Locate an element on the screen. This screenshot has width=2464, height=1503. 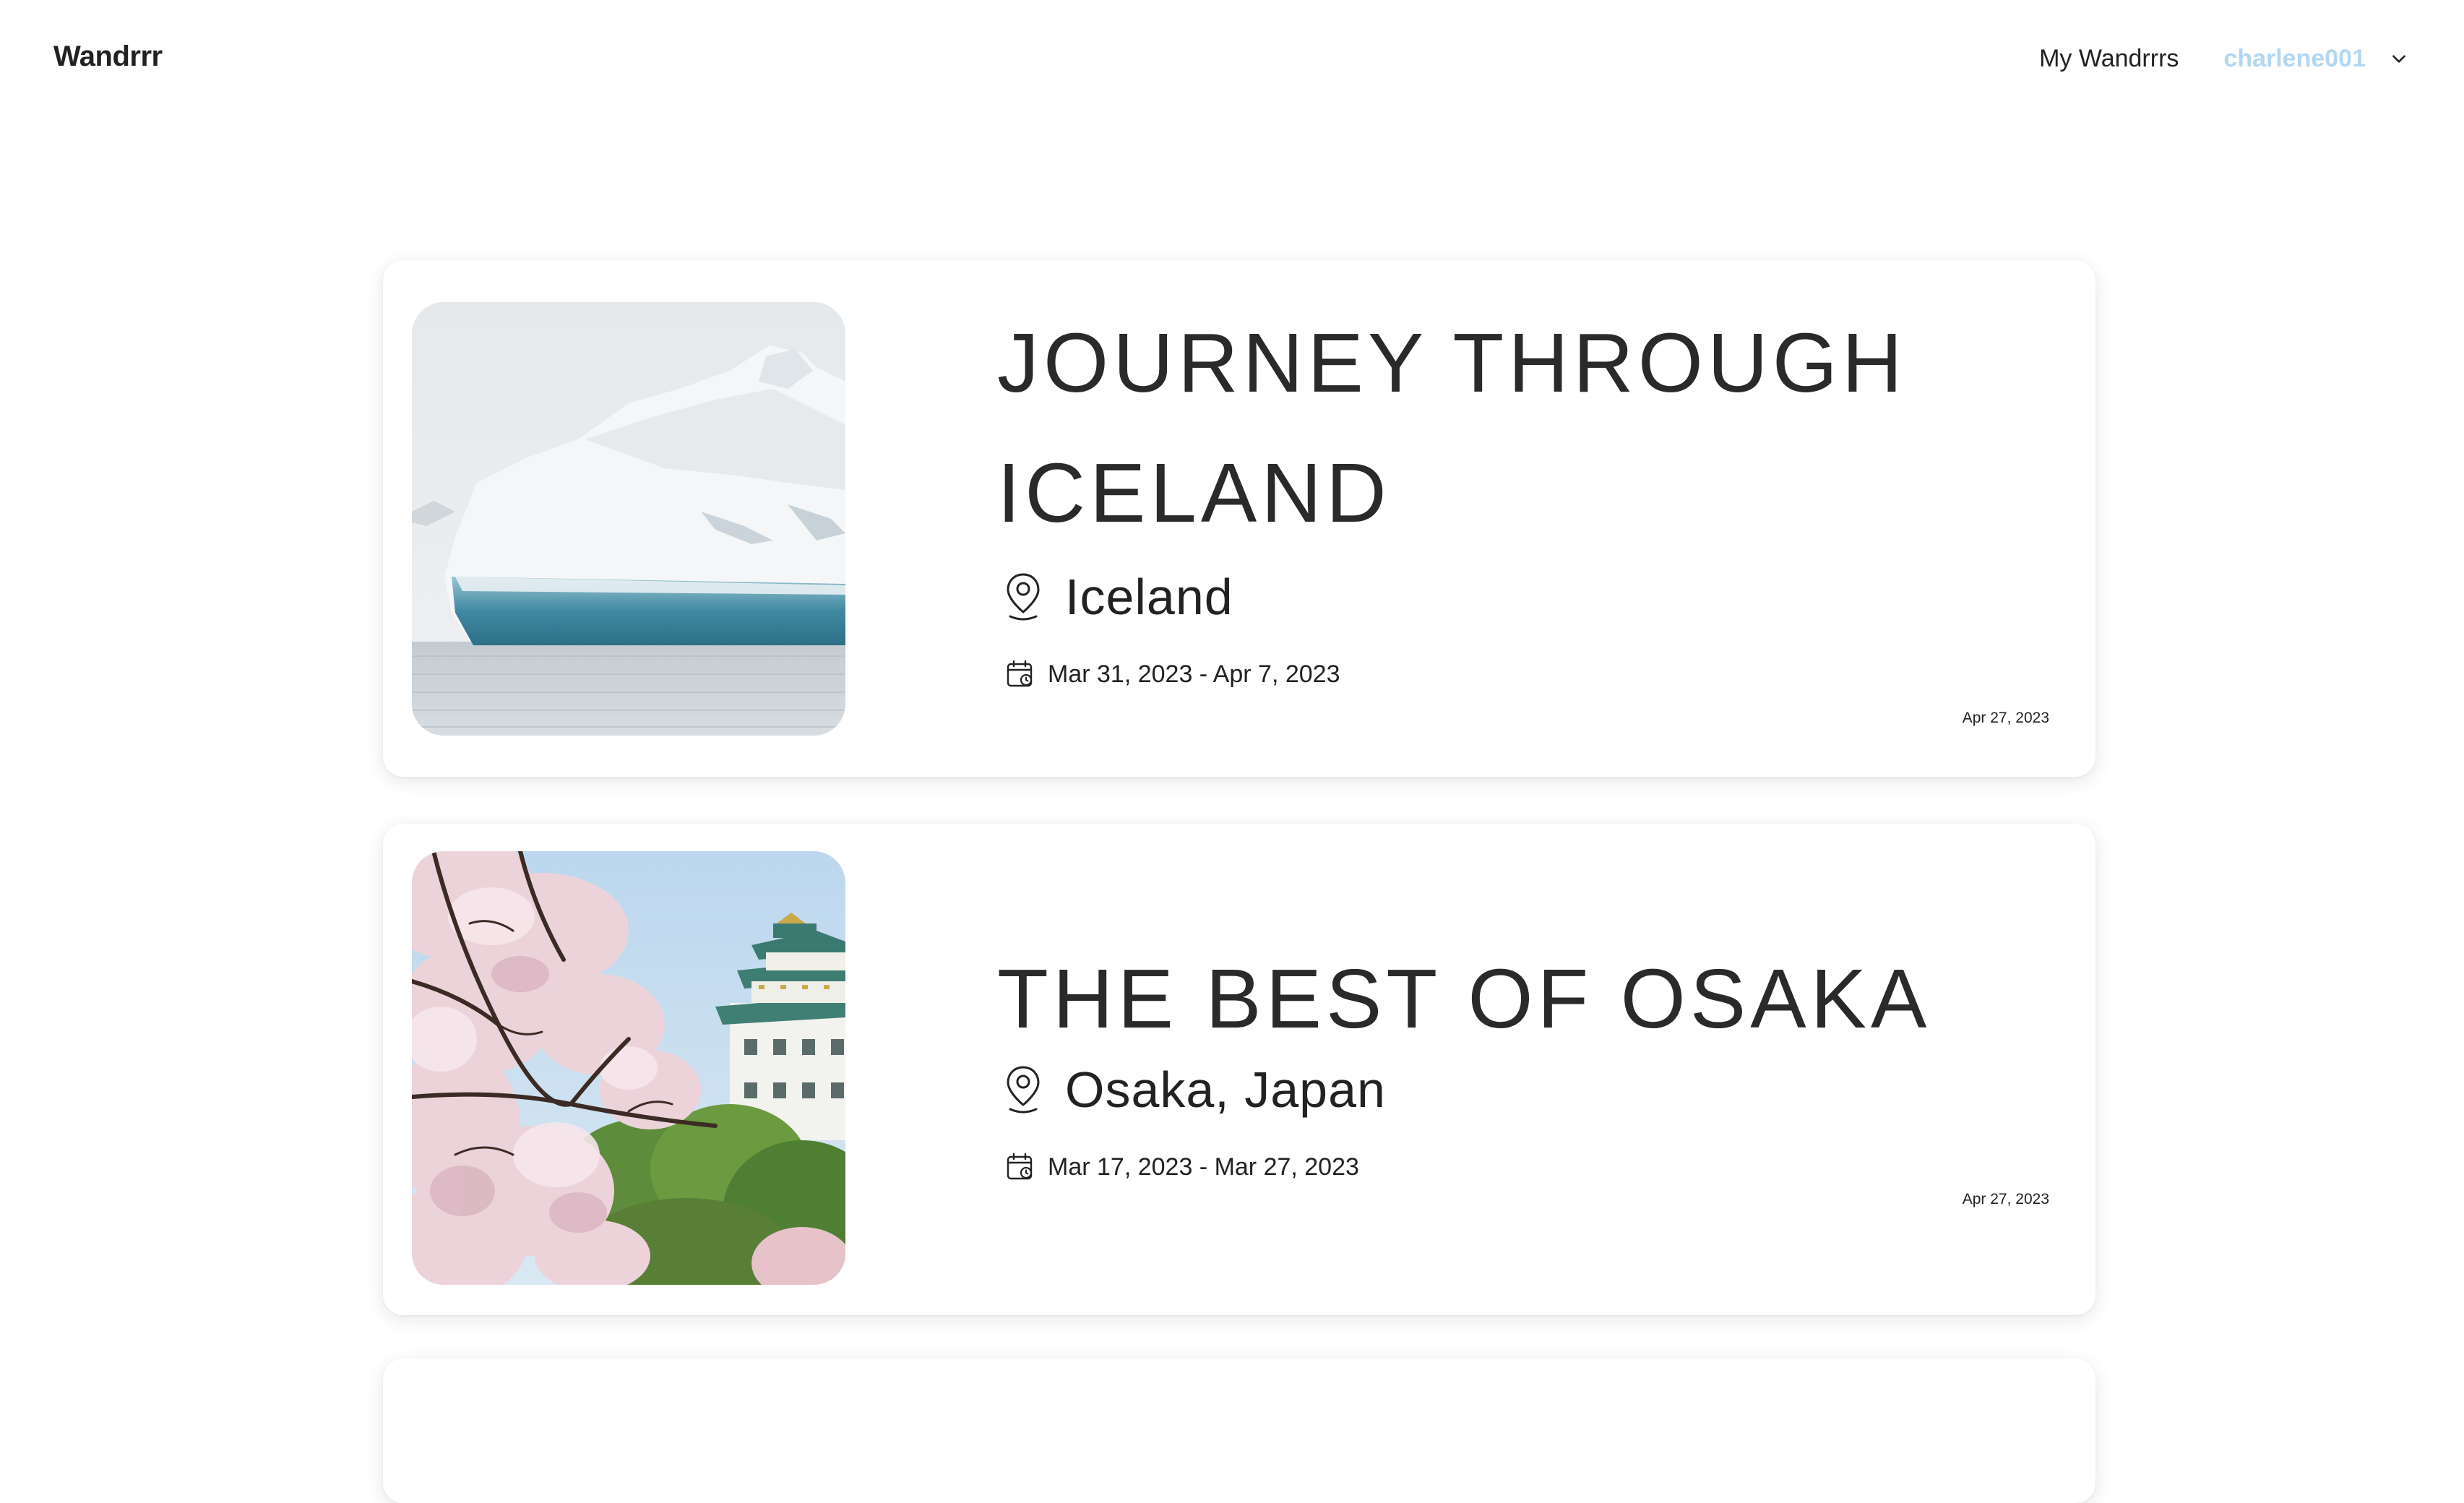
brand-logo: Wandrrr is located at coordinates (108, 56).